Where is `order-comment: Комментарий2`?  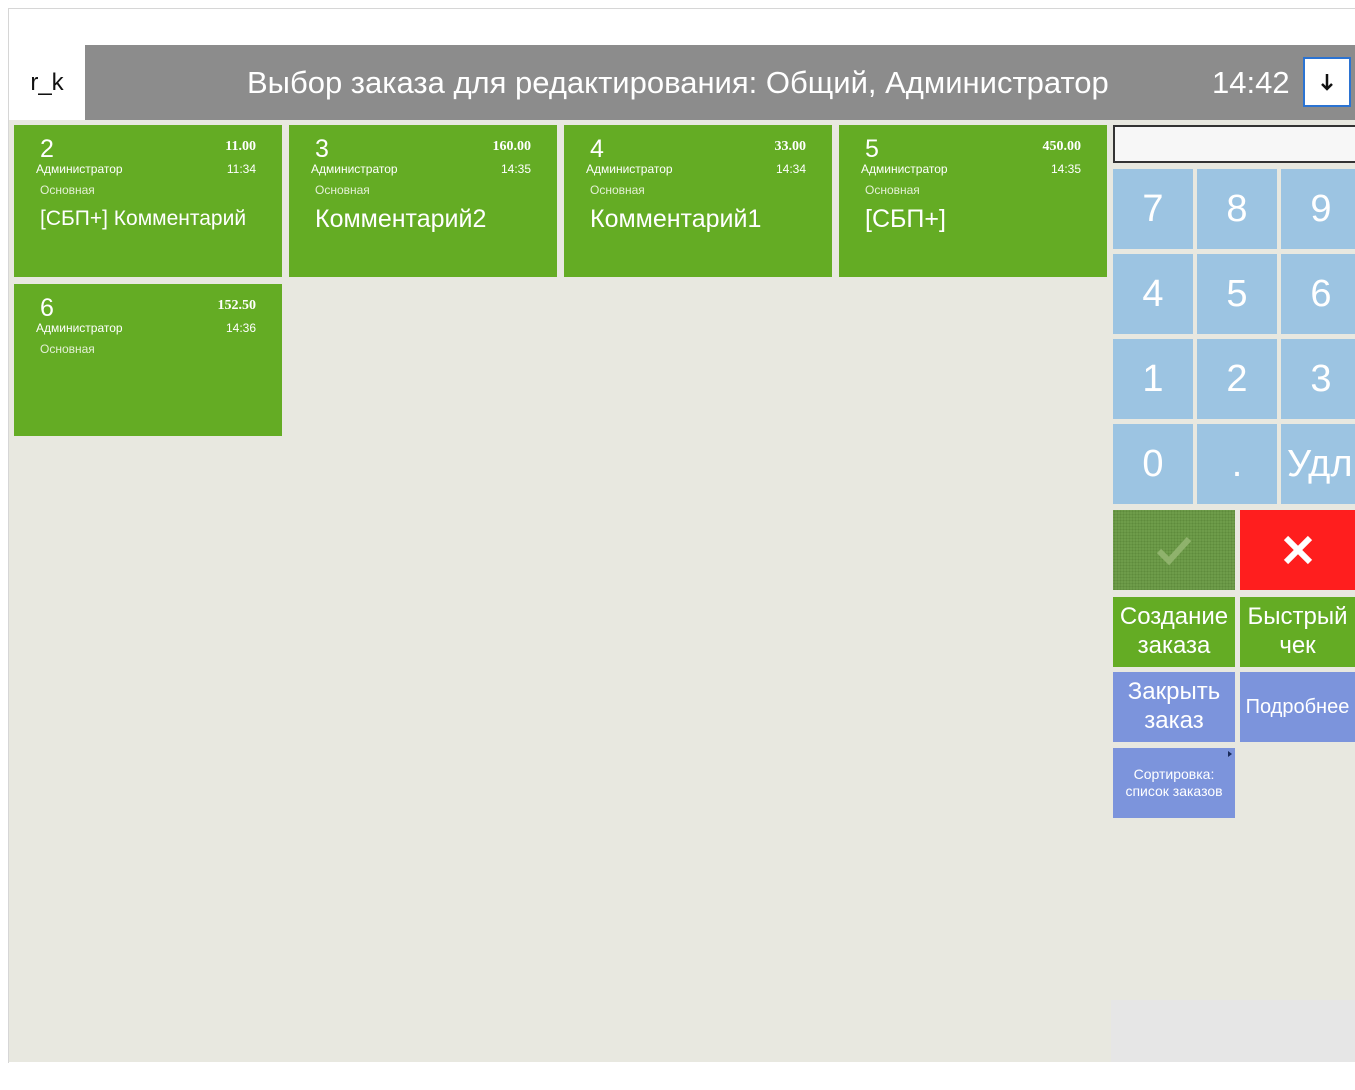 order-comment: Комментарий2 is located at coordinates (401, 219).